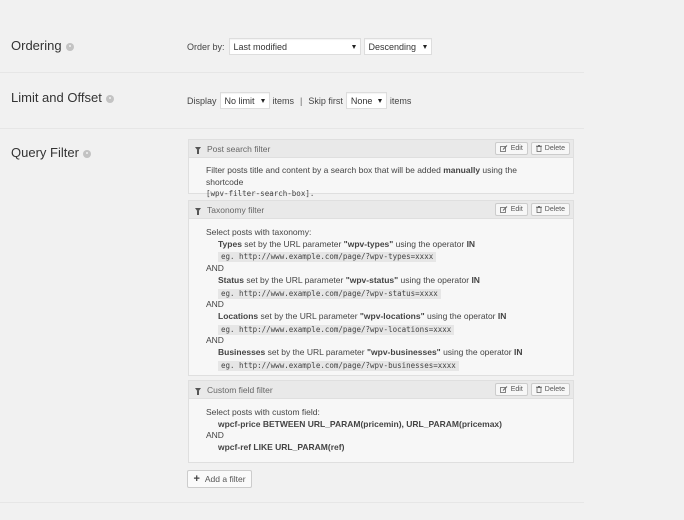 This screenshot has height=520, width=684. Describe the element at coordinates (231, 279) in the screenshot. I see `taxonomy-name: Status` at that location.